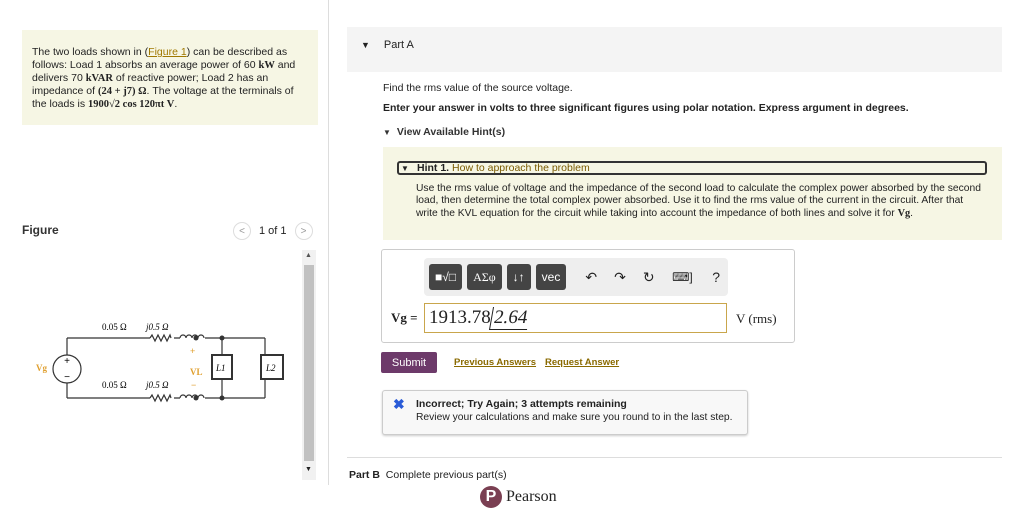  Describe the element at coordinates (67, 377) in the screenshot. I see `source-minus: −` at that location.